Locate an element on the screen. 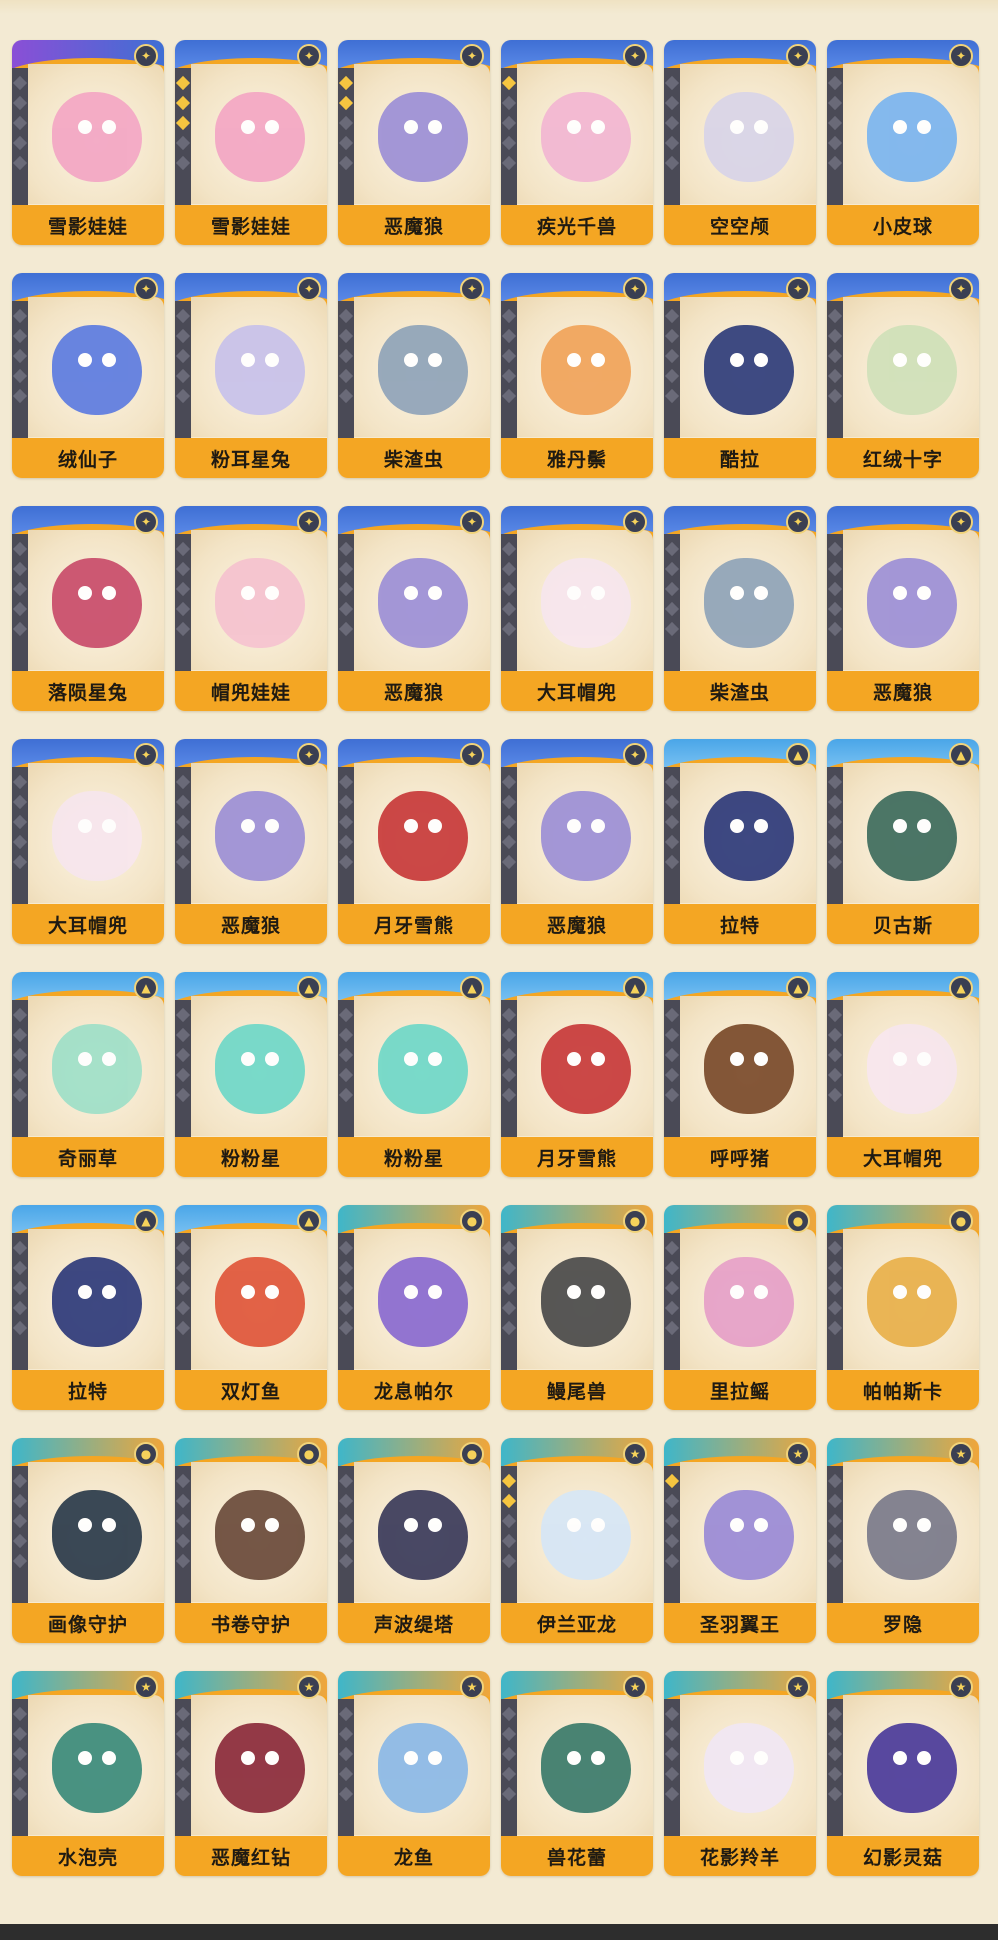  monster-card: ▲ 大耳帽兜 is located at coordinates (903, 1074).